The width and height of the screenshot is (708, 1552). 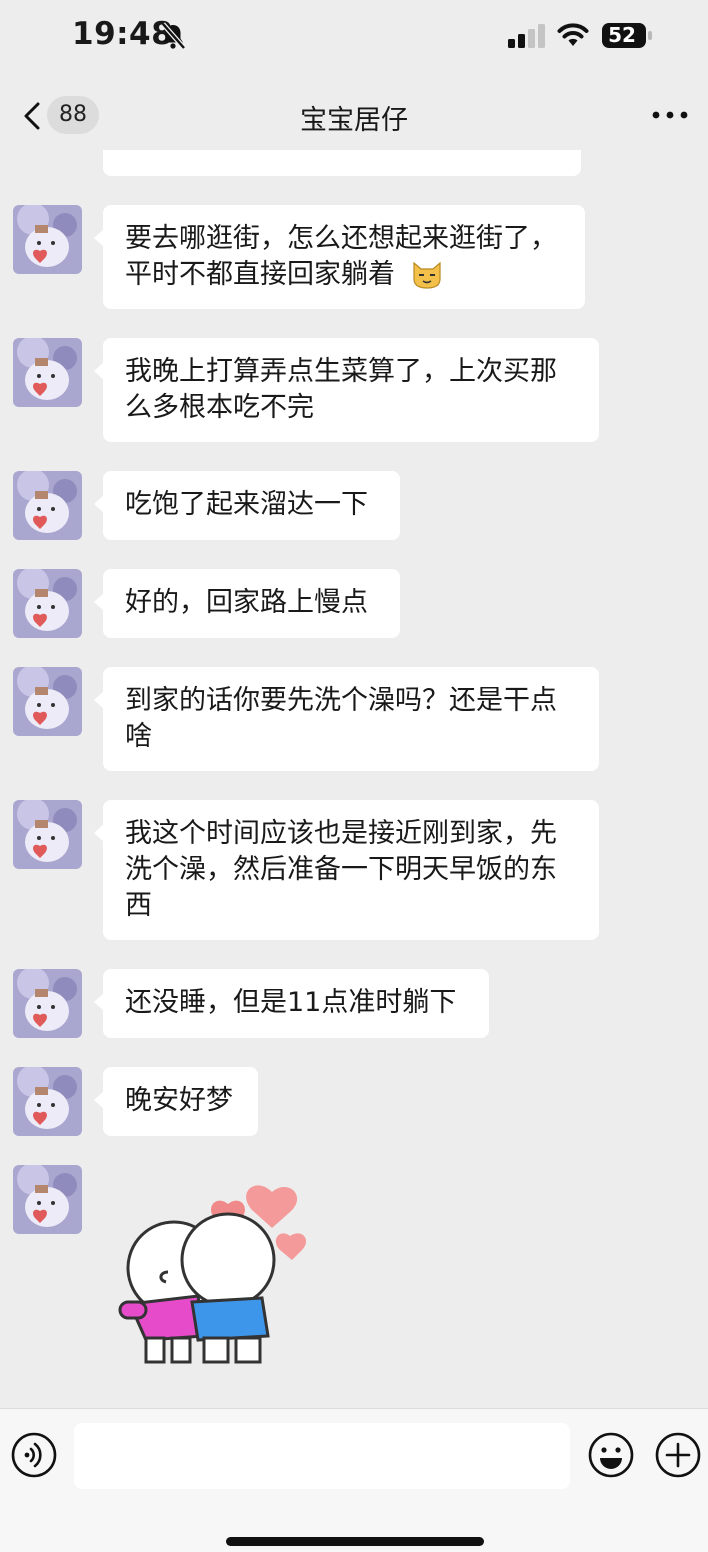 What do you see at coordinates (622, 35) in the screenshot?
I see `battery-level: 52` at bounding box center [622, 35].